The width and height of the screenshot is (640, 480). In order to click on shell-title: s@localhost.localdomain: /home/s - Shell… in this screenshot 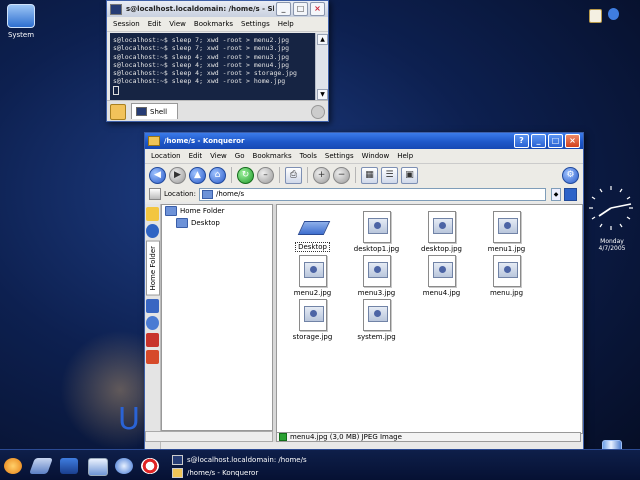, I will do `click(200, 9)`.